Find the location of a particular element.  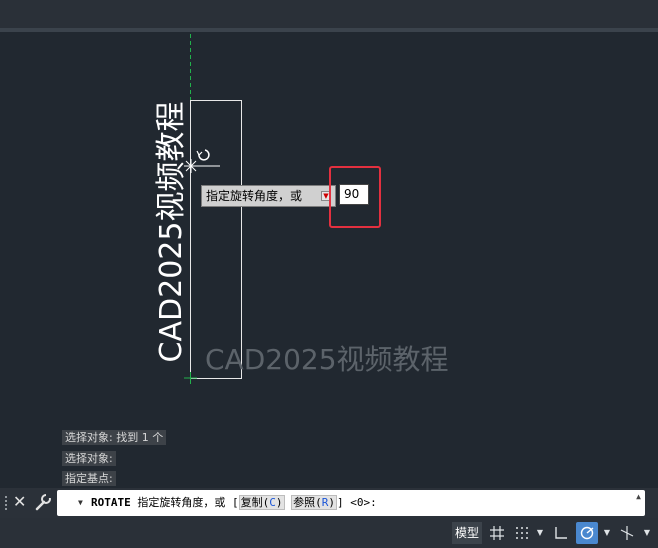

command-default: ] <0>: is located at coordinates (357, 502).